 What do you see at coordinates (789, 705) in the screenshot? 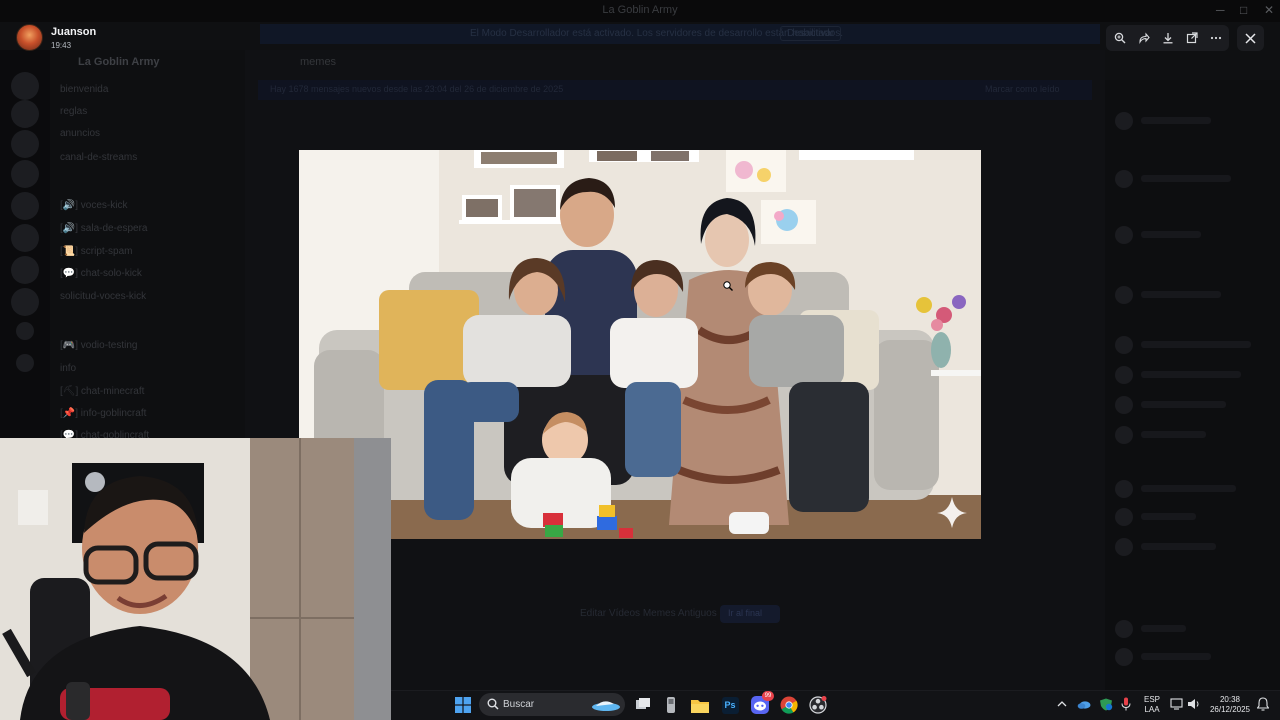
I see `chrome-icon` at bounding box center [789, 705].